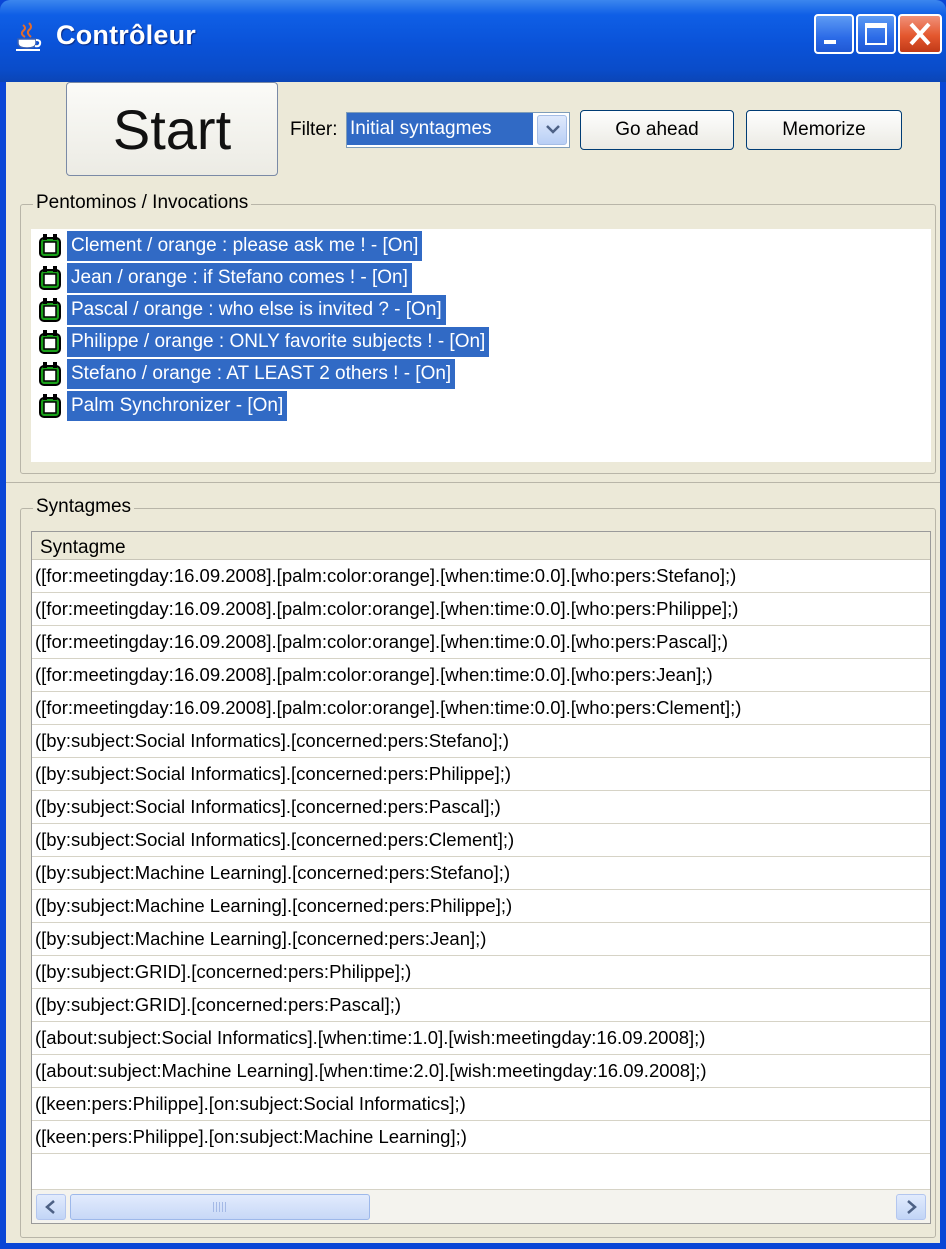 The width and height of the screenshot is (946, 1249). Describe the element at coordinates (830, 42) in the screenshot. I see `minimize-icon` at that location.